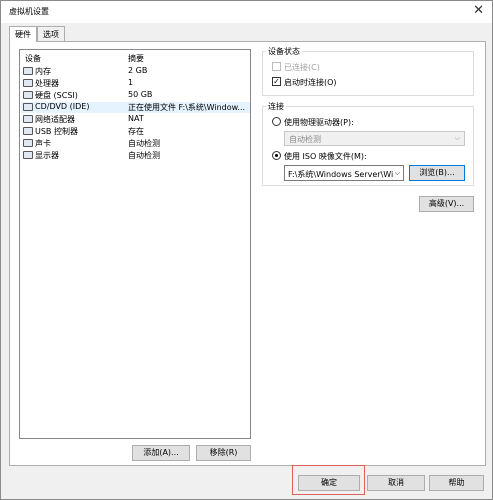  I want to click on check-icon: ✓, so click(276, 81).